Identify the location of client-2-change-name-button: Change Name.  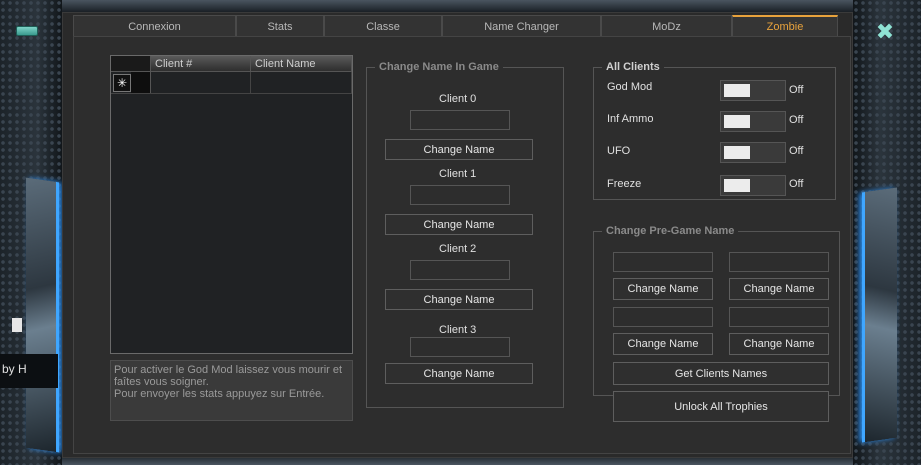
(459, 299).